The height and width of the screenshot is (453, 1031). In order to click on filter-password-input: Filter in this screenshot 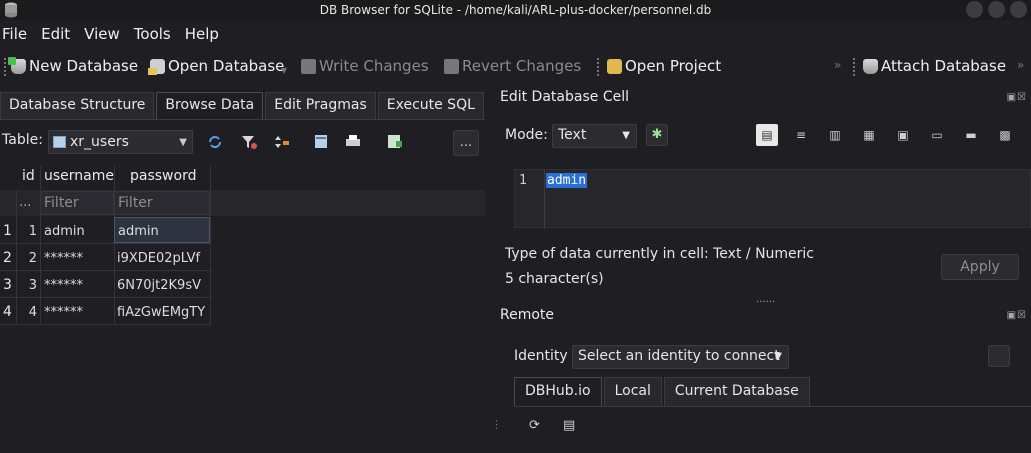, I will do `click(162, 203)`.